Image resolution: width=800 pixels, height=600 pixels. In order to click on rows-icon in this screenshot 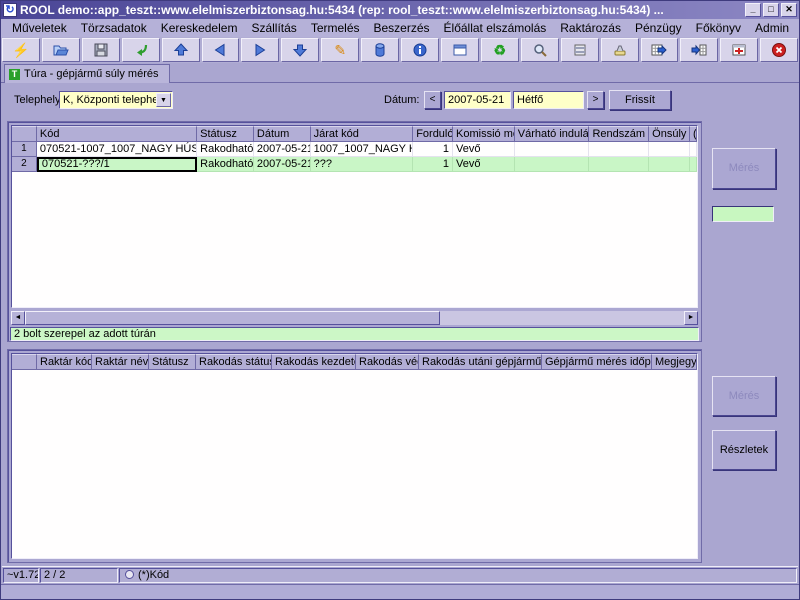, I will do `click(580, 50)`.